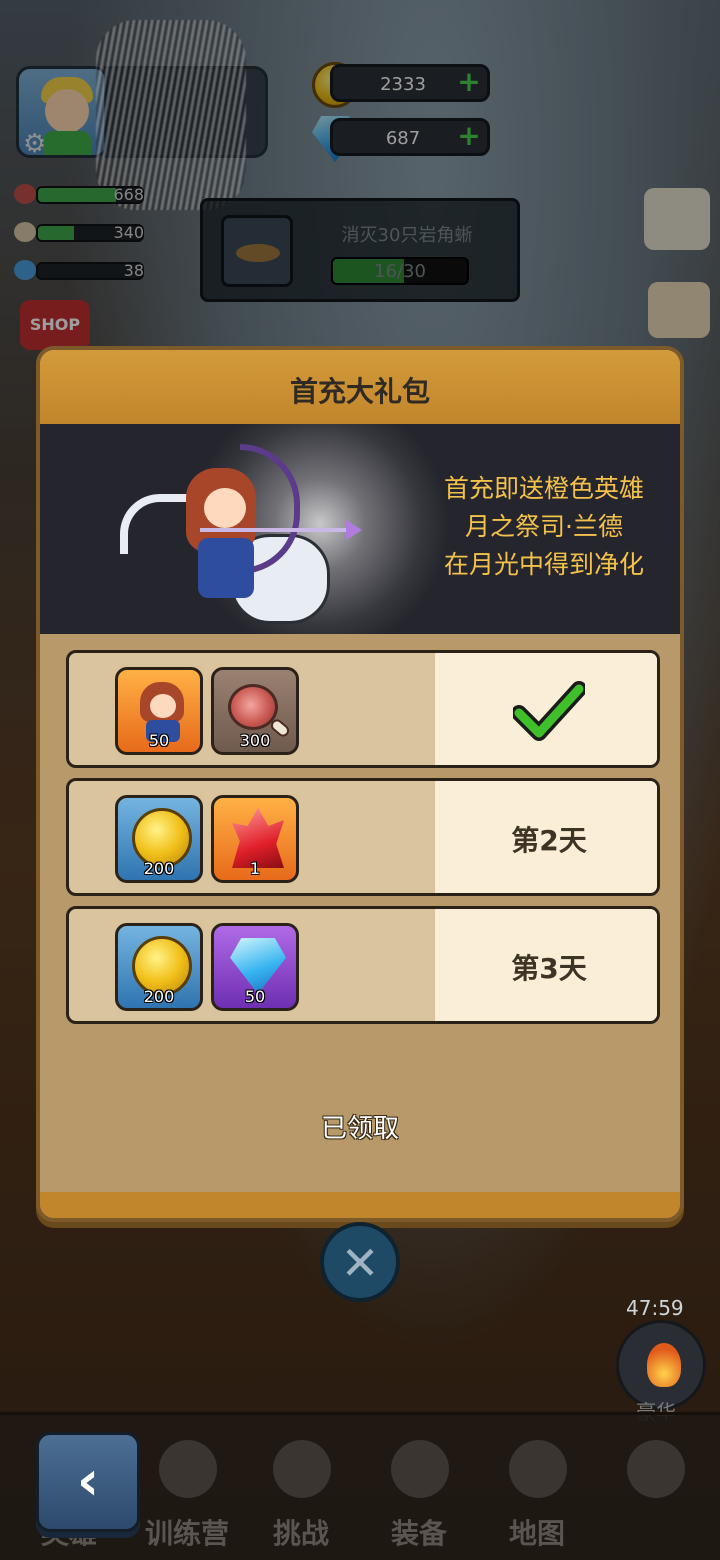 The width and height of the screenshot is (720, 1560). I want to click on nav-label: 装备, so click(418, 1533).